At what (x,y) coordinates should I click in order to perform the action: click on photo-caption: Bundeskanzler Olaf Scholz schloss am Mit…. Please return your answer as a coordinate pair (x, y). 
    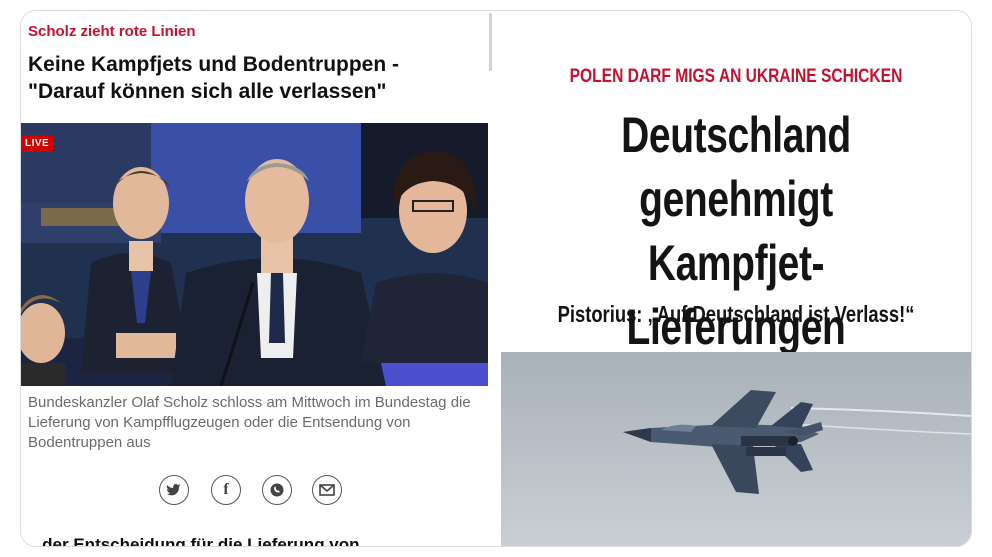
    Looking at the image, I should click on (249, 422).